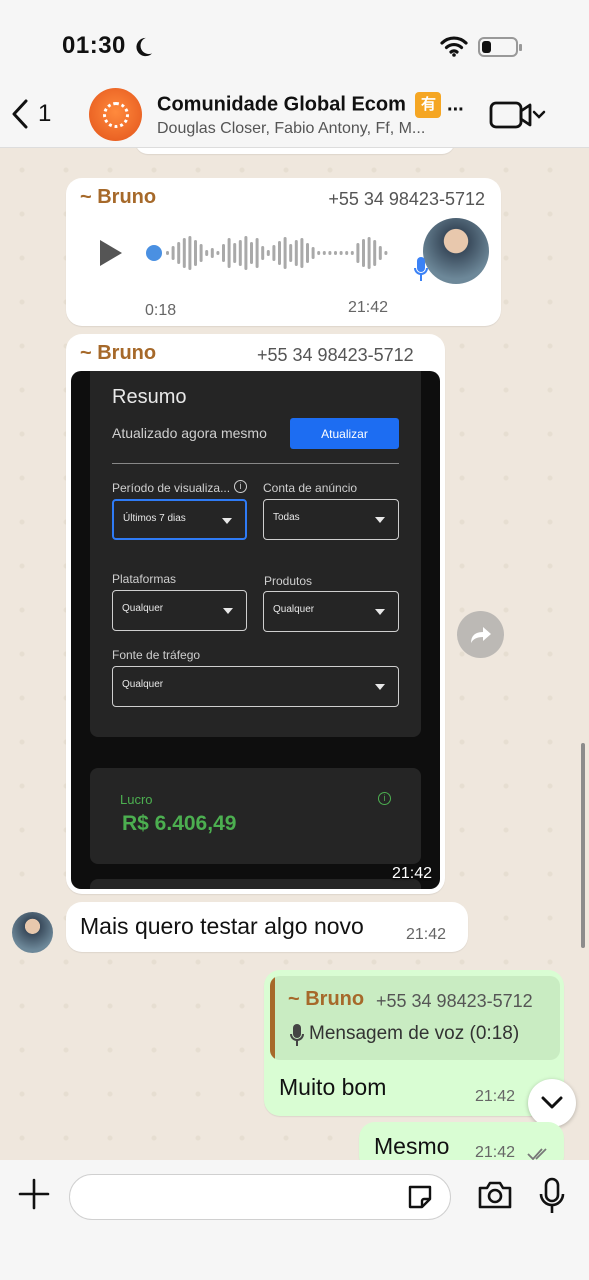 The height and width of the screenshot is (1280, 589). Describe the element at coordinates (333, 1087) in the screenshot. I see `message-text: Muito bom` at that location.